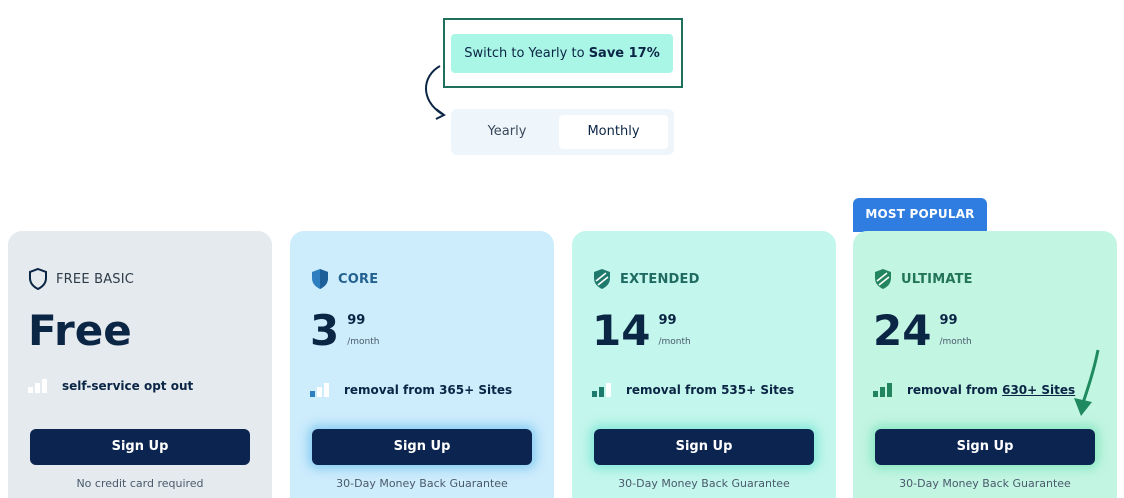  I want to click on plan-feature: removal from 630+ Sites, so click(974, 388).